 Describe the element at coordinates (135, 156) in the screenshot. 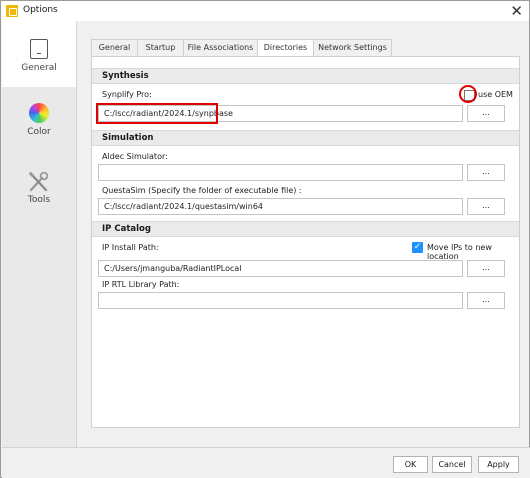

I see `aldec-simulator-label: Aldec Simulator:` at that location.